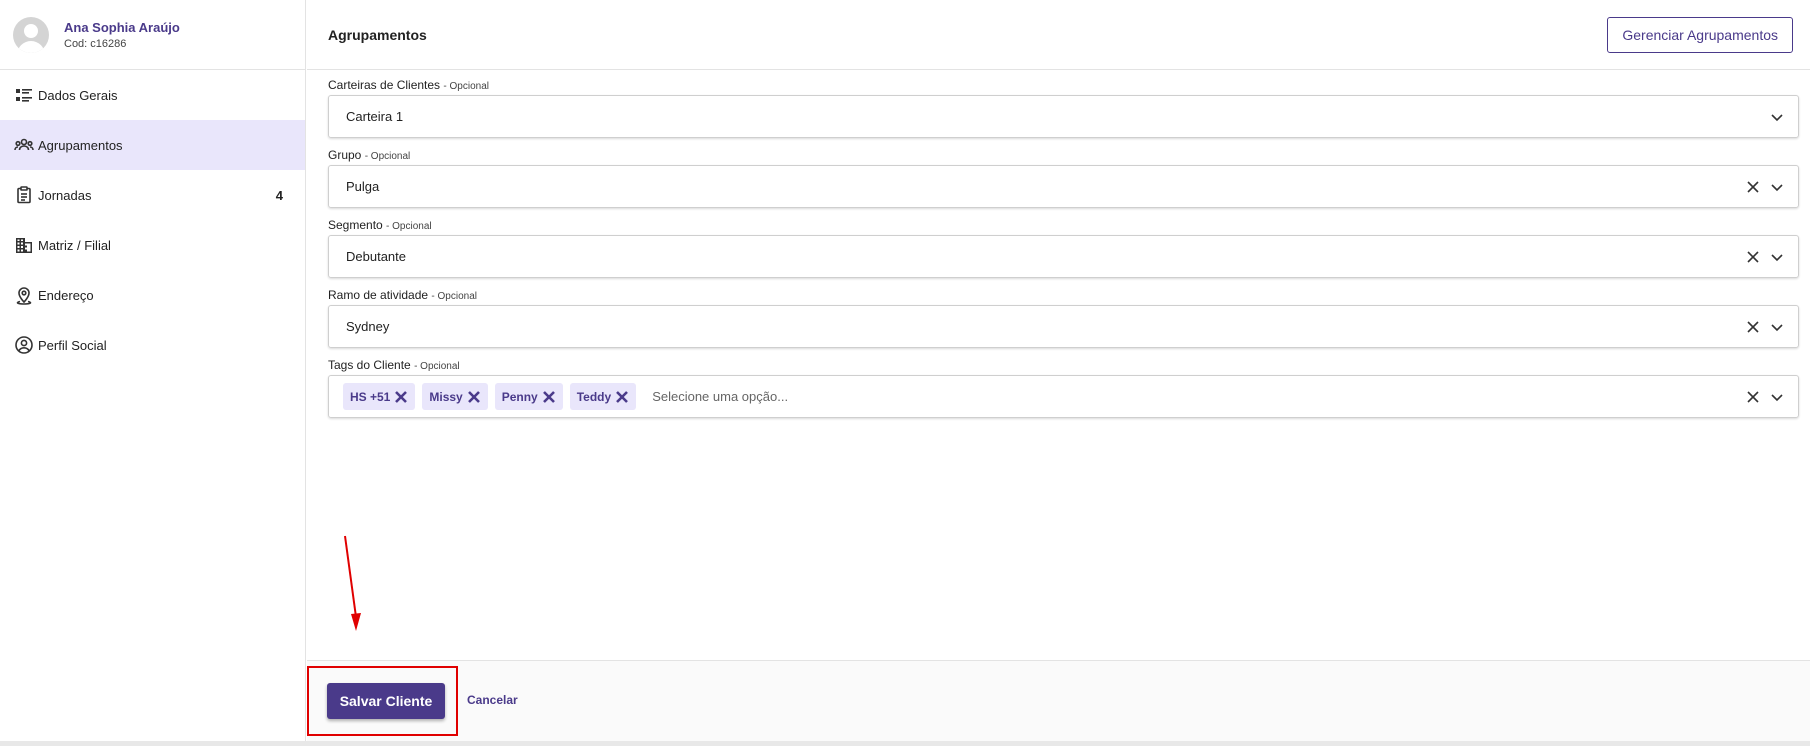 The image size is (1810, 746). I want to click on sidebar-item-perfil-social: Perfil Social, so click(152, 345).